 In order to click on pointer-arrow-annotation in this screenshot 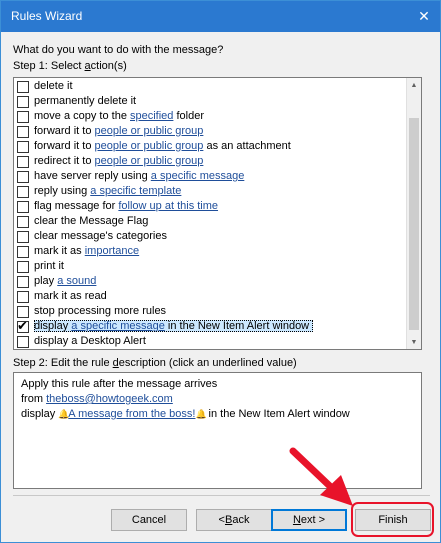, I will do `click(321, 476)`.